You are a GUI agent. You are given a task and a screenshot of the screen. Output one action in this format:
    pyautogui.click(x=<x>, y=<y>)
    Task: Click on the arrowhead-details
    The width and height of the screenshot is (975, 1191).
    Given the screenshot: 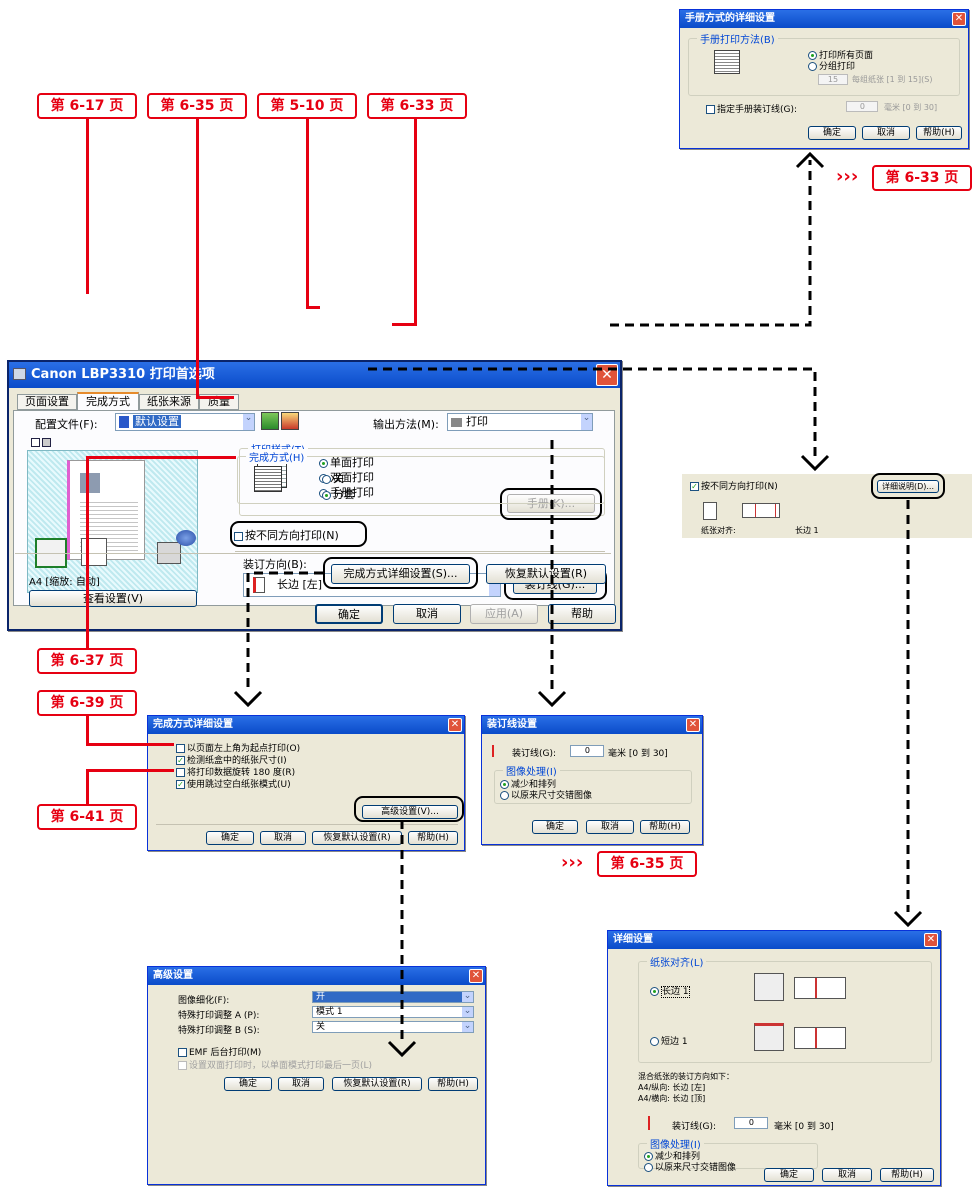 What is the action you would take?
    pyautogui.click(x=908, y=919)
    